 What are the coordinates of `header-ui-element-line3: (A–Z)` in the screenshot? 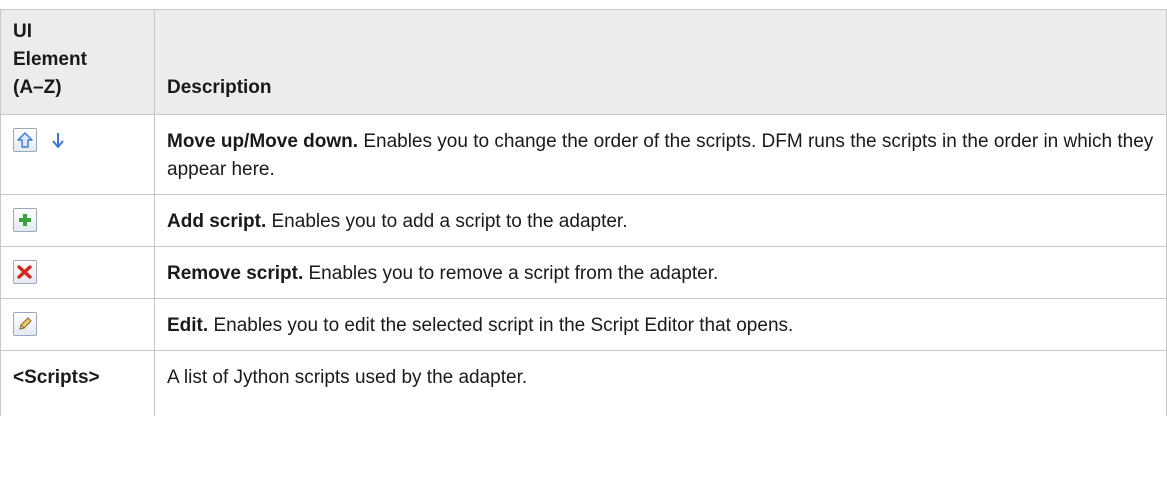 It's located at (37, 87).